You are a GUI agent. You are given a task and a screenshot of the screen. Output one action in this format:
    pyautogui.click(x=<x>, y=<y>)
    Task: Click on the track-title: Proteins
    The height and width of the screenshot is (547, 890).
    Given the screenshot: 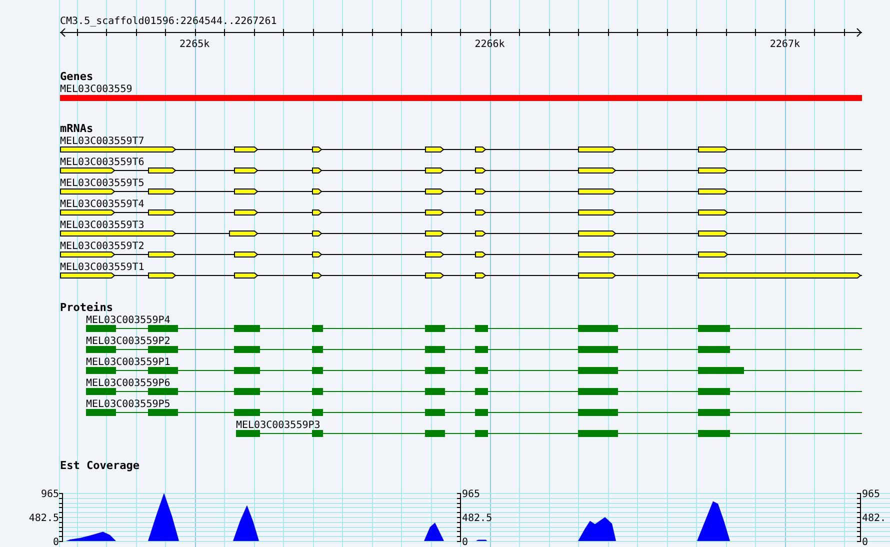 What is the action you would take?
    pyautogui.click(x=86, y=307)
    